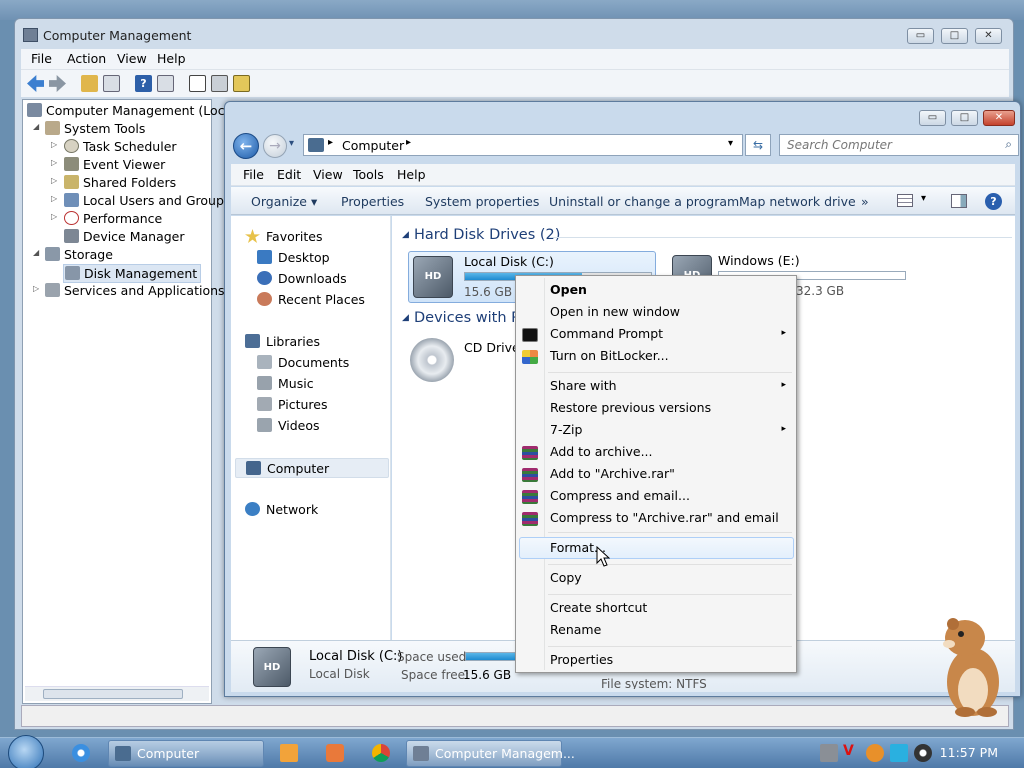  What do you see at coordinates (132, 273) in the screenshot?
I see `tree-item-disk-management: Disk Management` at bounding box center [132, 273].